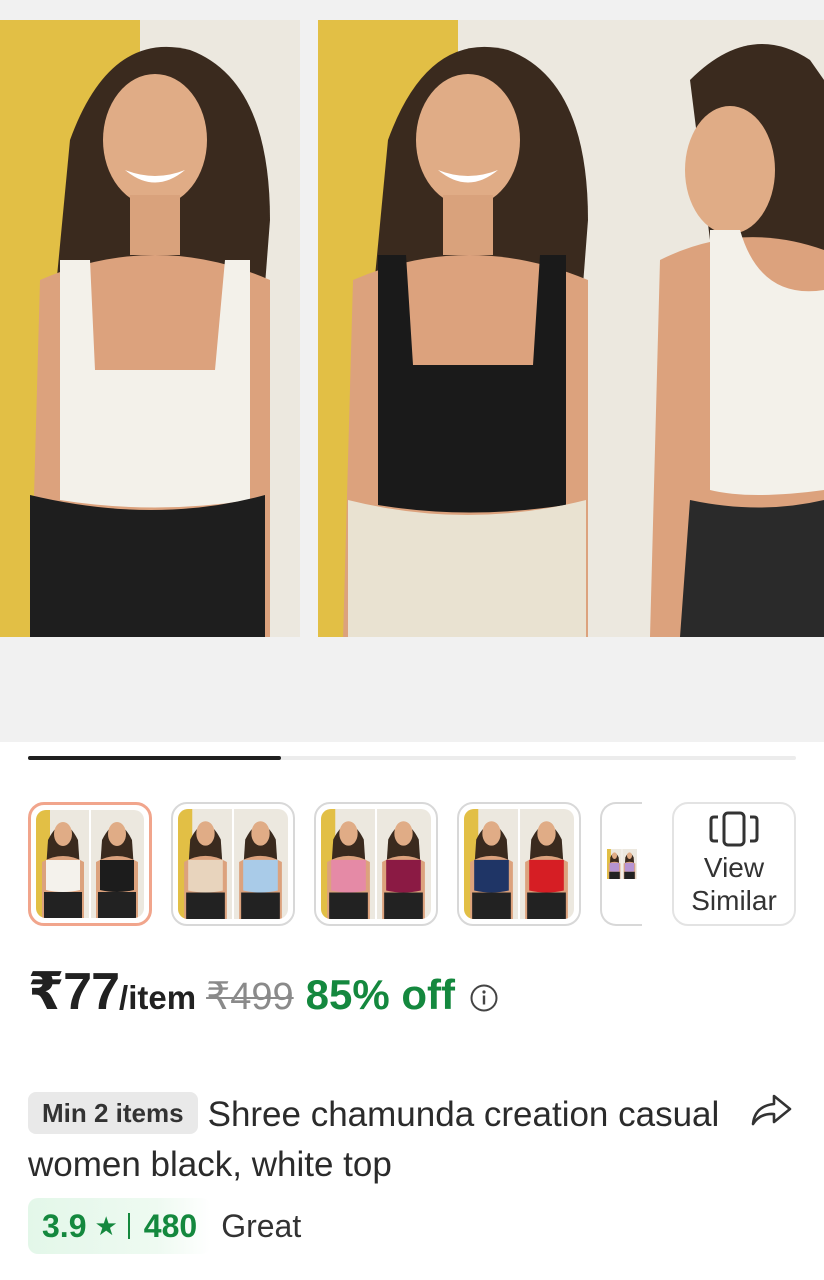  Describe the element at coordinates (113, 1113) in the screenshot. I see `min-items-badge: Min 2 items` at that location.